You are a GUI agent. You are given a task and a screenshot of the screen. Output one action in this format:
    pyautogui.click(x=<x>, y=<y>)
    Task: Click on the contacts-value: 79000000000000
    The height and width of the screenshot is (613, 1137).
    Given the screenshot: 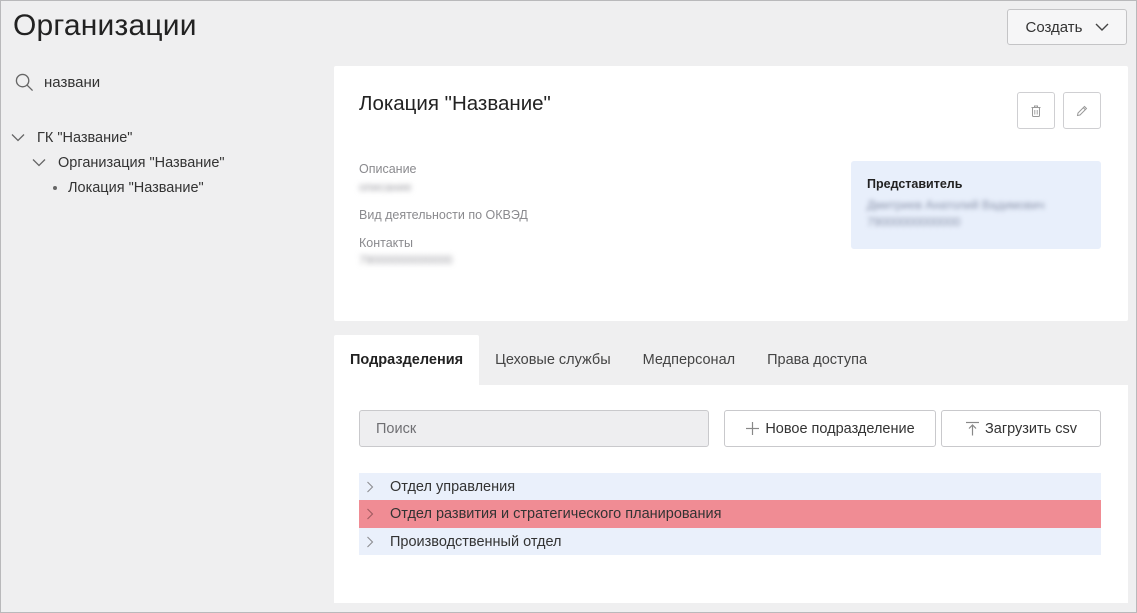 What is the action you would take?
    pyautogui.click(x=406, y=260)
    